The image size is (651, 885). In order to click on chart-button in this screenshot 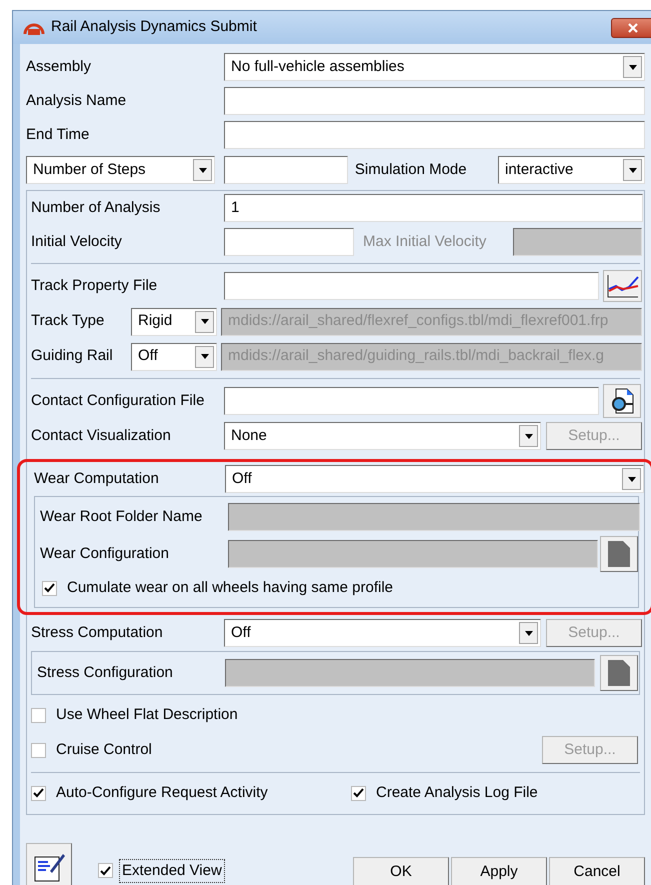, I will do `click(622, 286)`.